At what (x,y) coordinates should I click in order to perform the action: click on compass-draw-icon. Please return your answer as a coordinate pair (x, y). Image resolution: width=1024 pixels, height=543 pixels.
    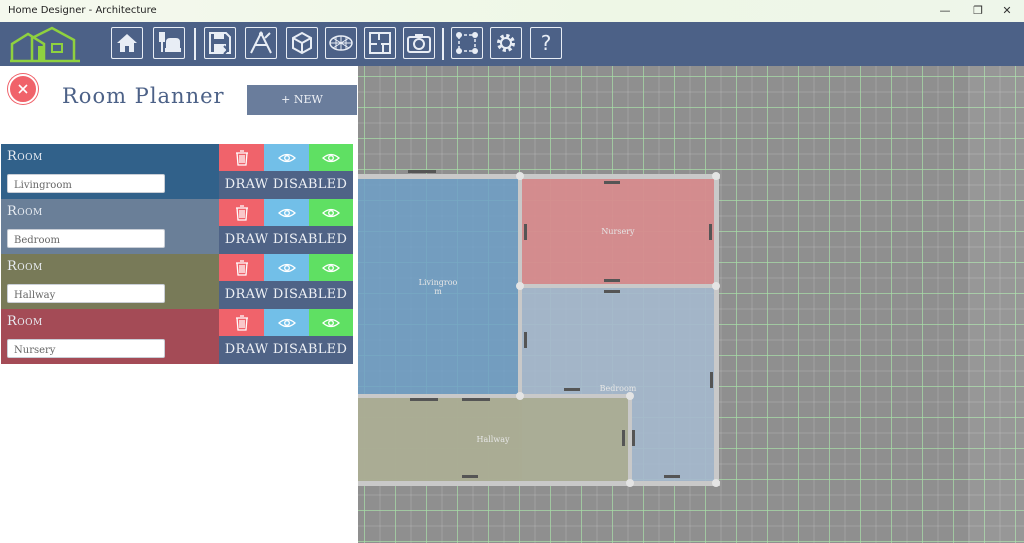
    Looking at the image, I should click on (261, 42).